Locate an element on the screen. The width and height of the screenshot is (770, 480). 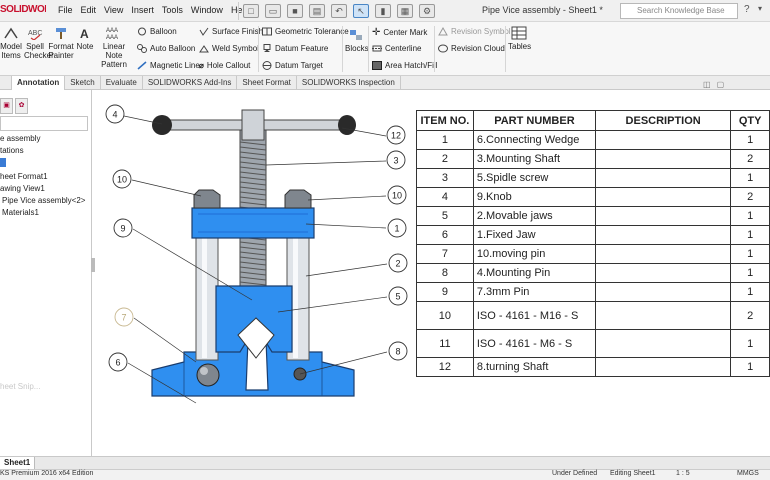
menu-view: View is located at coordinates (113, 10).